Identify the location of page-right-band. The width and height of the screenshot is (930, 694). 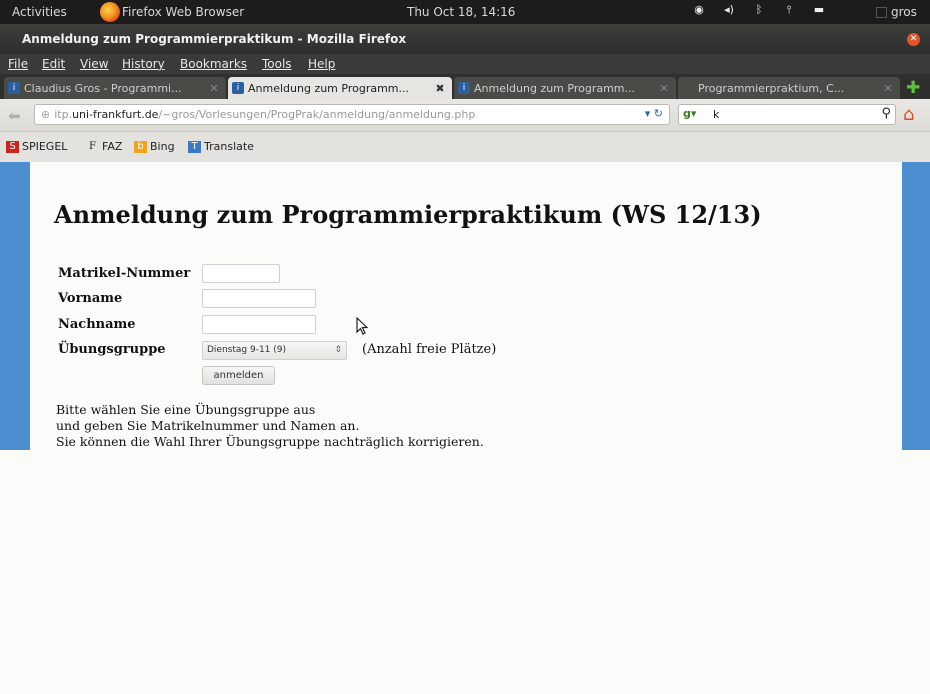
(916, 306).